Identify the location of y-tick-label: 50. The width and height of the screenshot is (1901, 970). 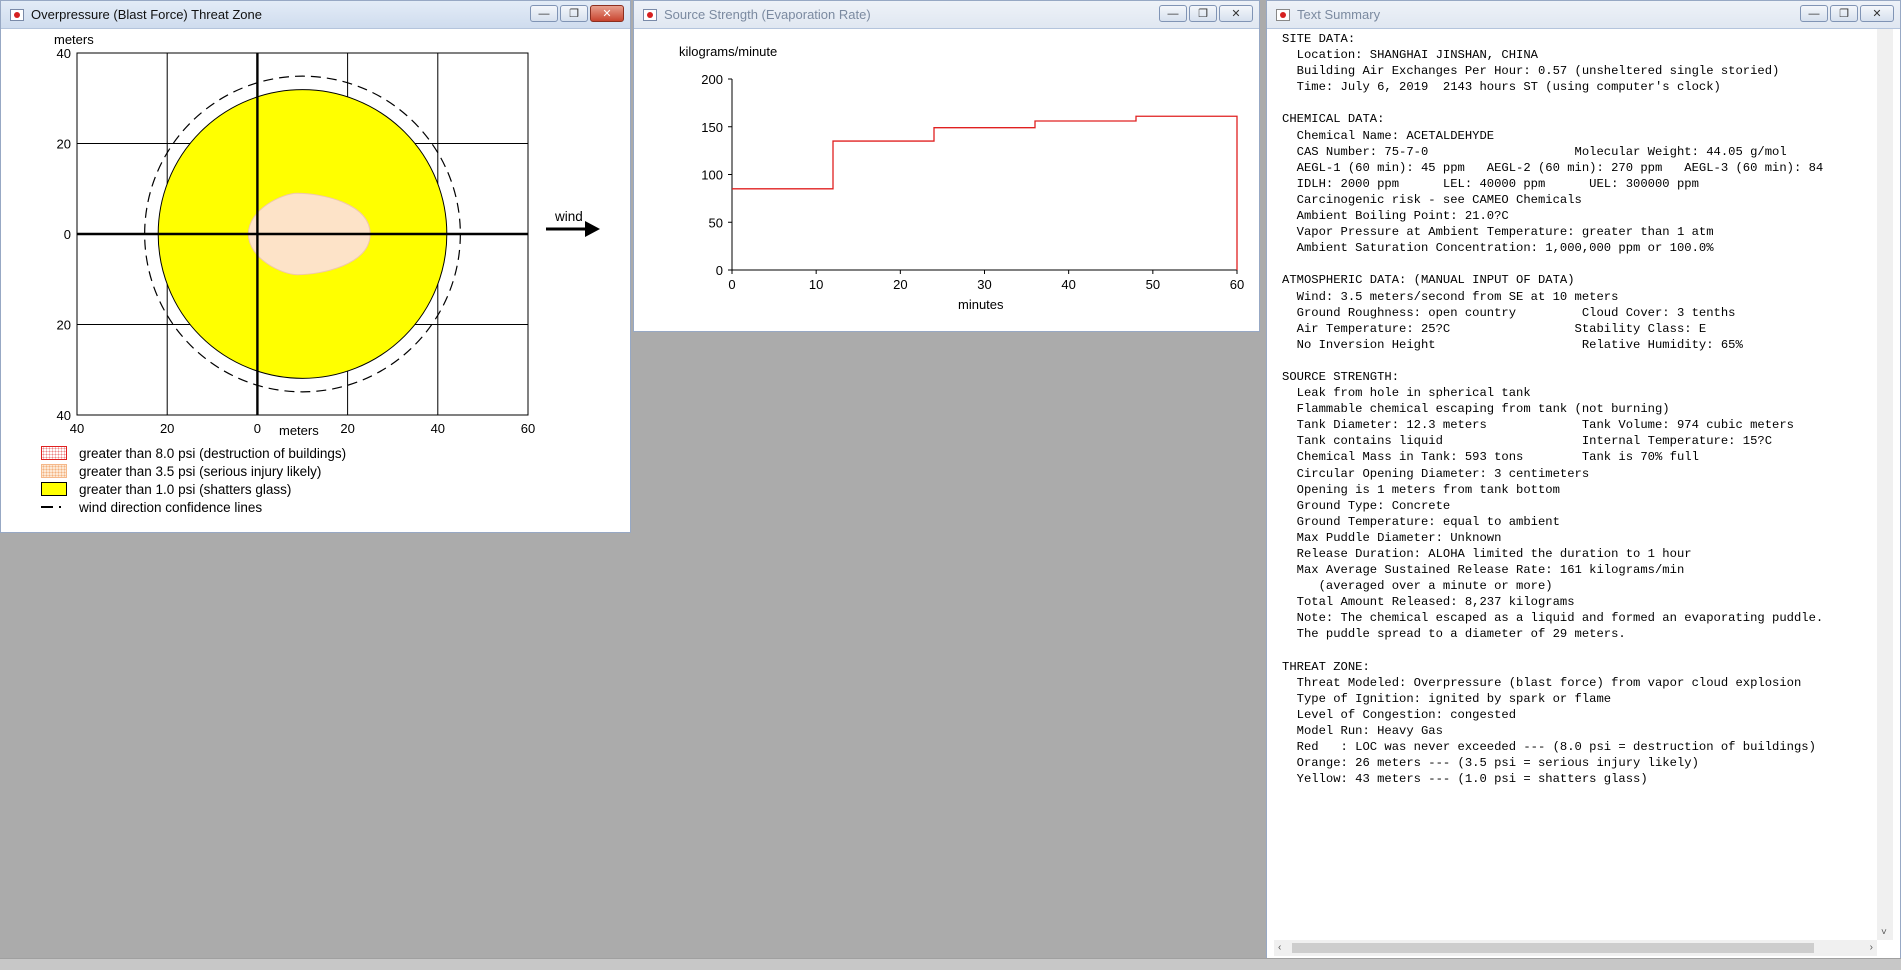
(716, 222).